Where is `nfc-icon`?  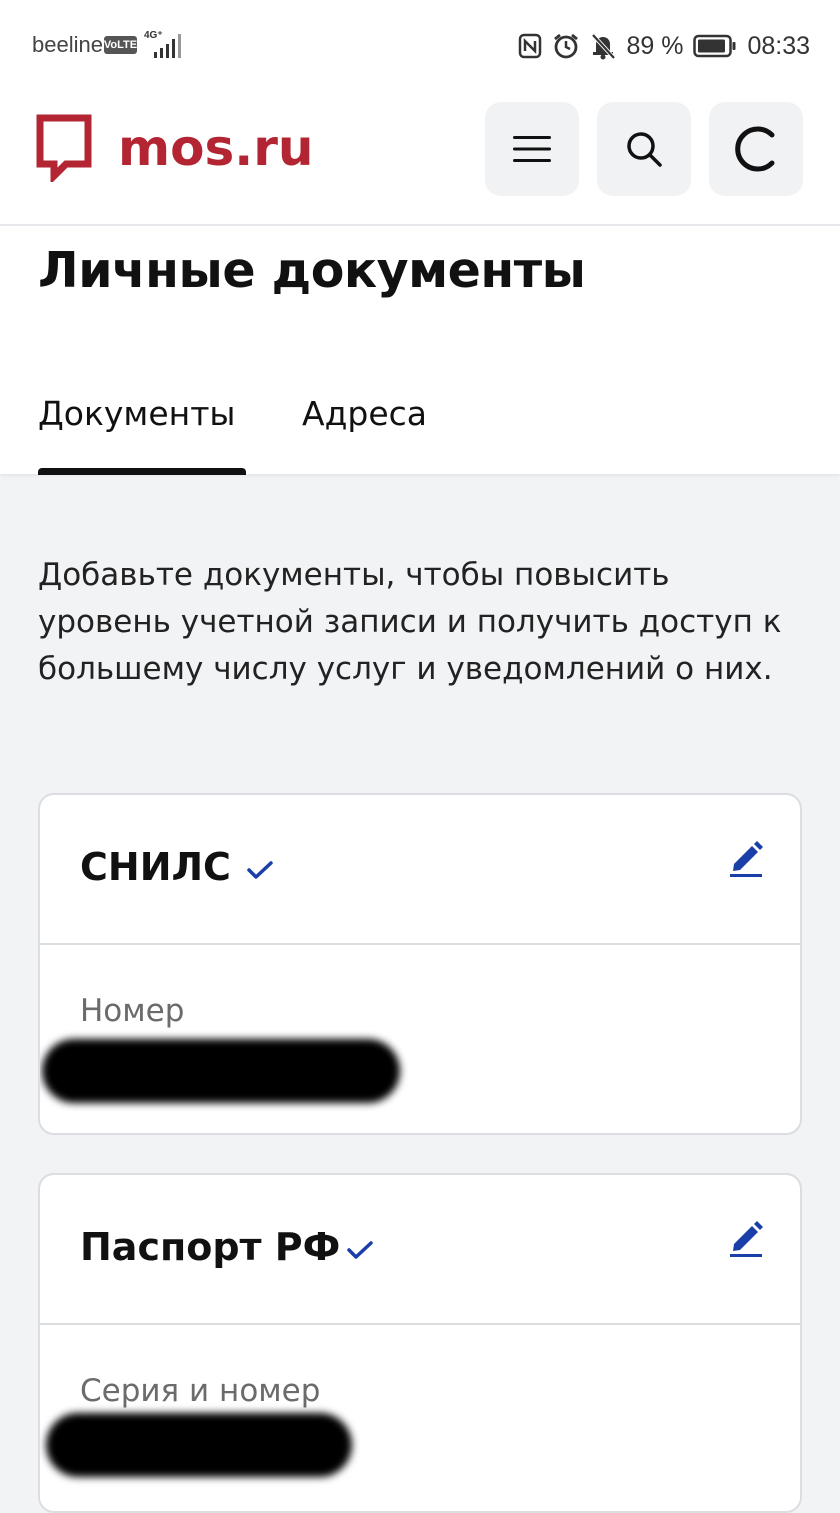 nfc-icon is located at coordinates (530, 46).